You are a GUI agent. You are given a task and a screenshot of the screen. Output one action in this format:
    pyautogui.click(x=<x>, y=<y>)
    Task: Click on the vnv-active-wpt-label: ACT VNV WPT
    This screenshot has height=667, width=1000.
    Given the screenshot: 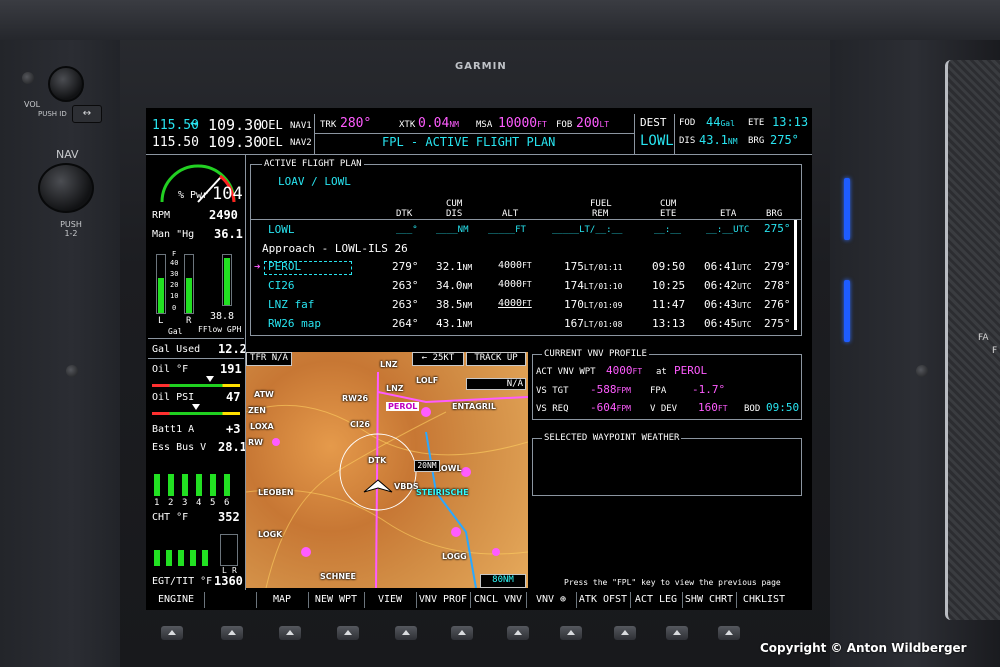 What is the action you would take?
    pyautogui.click(x=566, y=372)
    